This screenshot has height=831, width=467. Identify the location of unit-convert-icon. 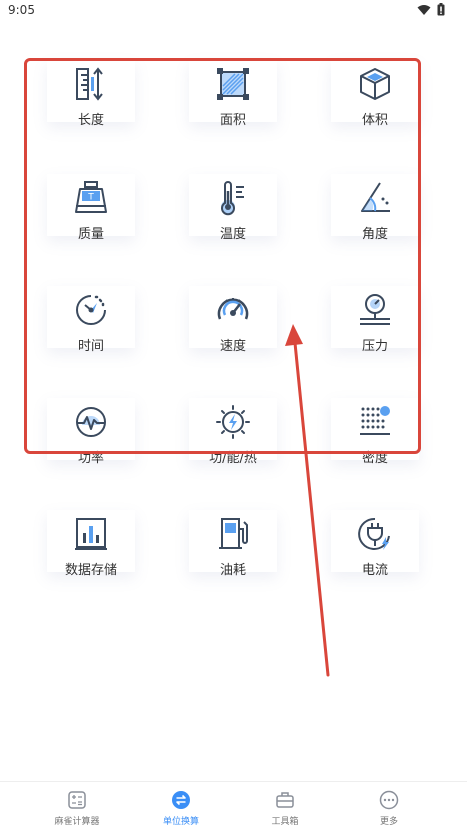
(181, 800).